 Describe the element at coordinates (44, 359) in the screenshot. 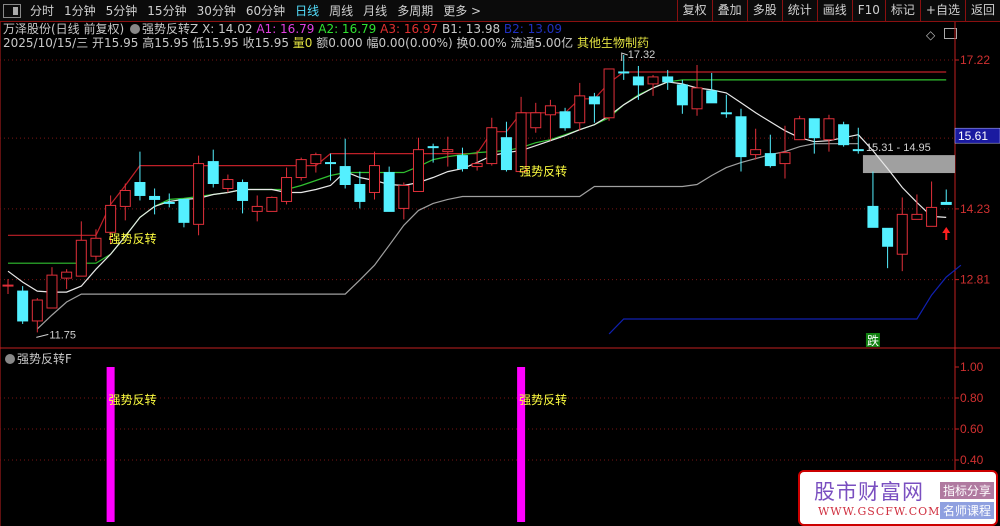

I see `sub-indicator-name: 强势反转F` at that location.